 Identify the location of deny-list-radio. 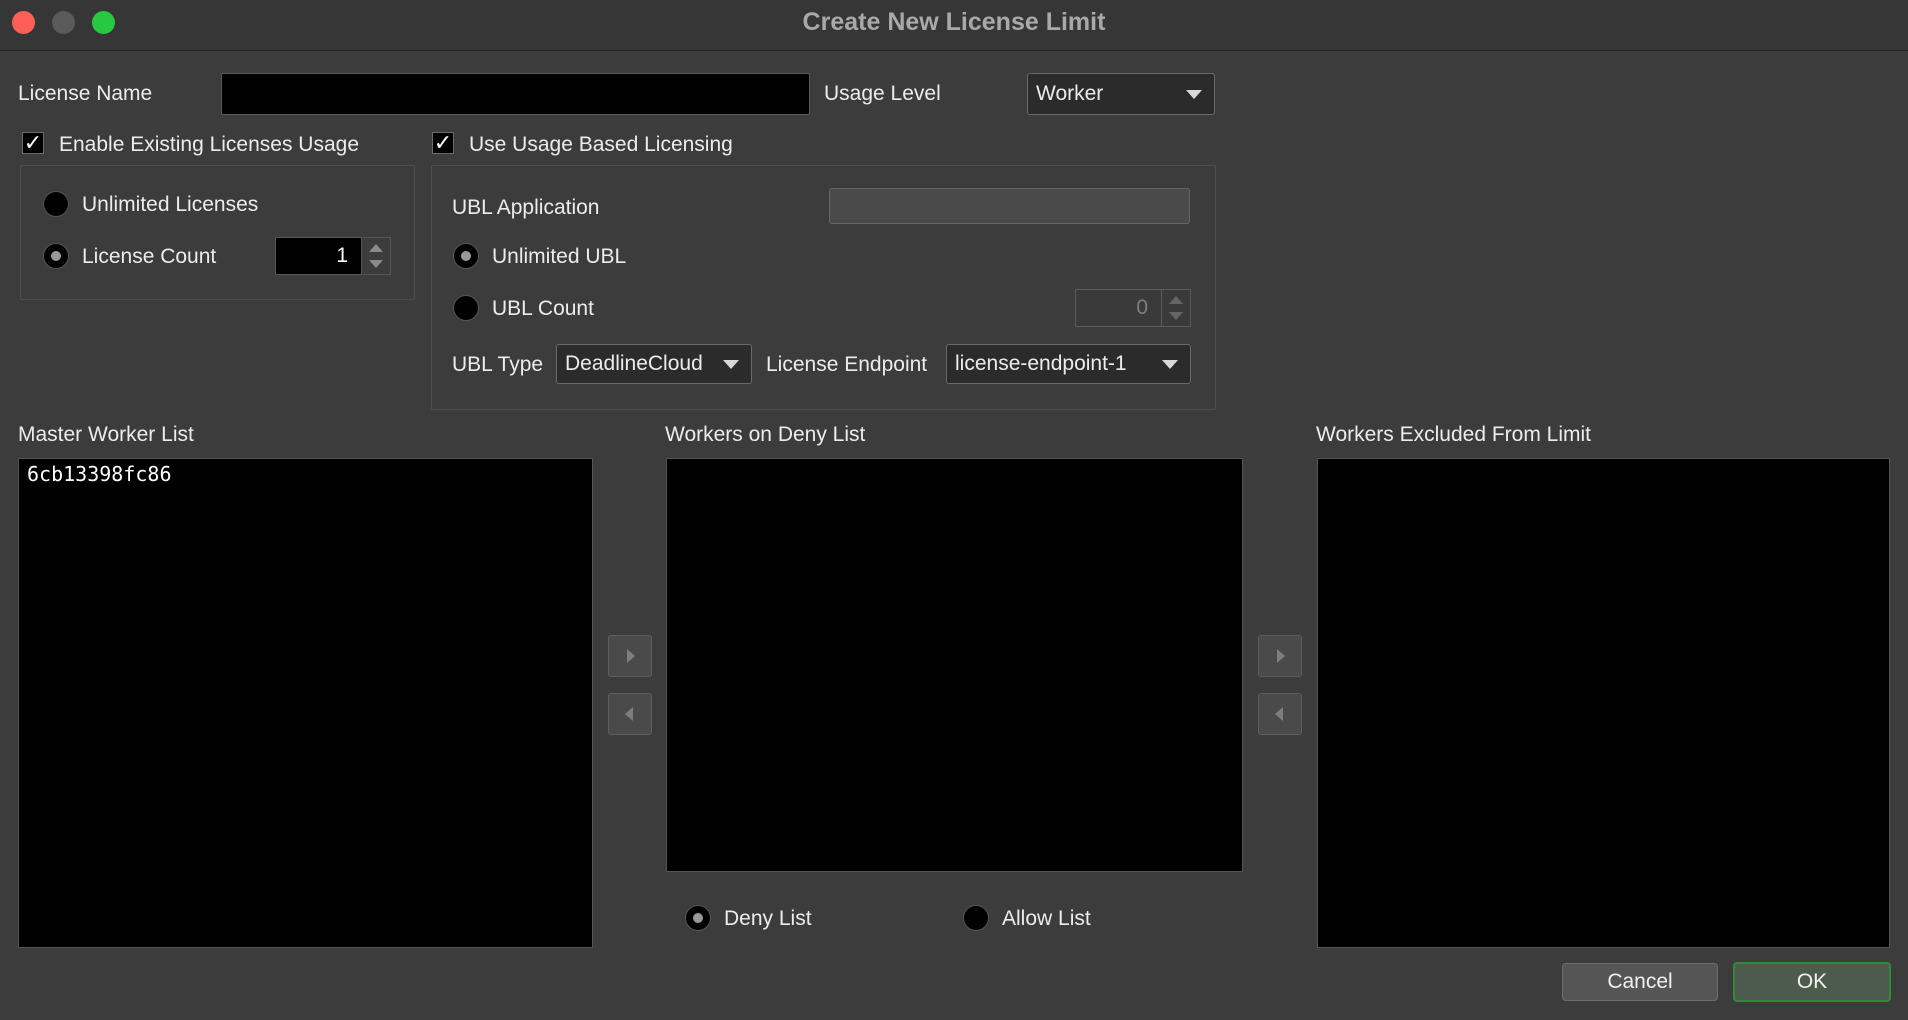
(698, 918).